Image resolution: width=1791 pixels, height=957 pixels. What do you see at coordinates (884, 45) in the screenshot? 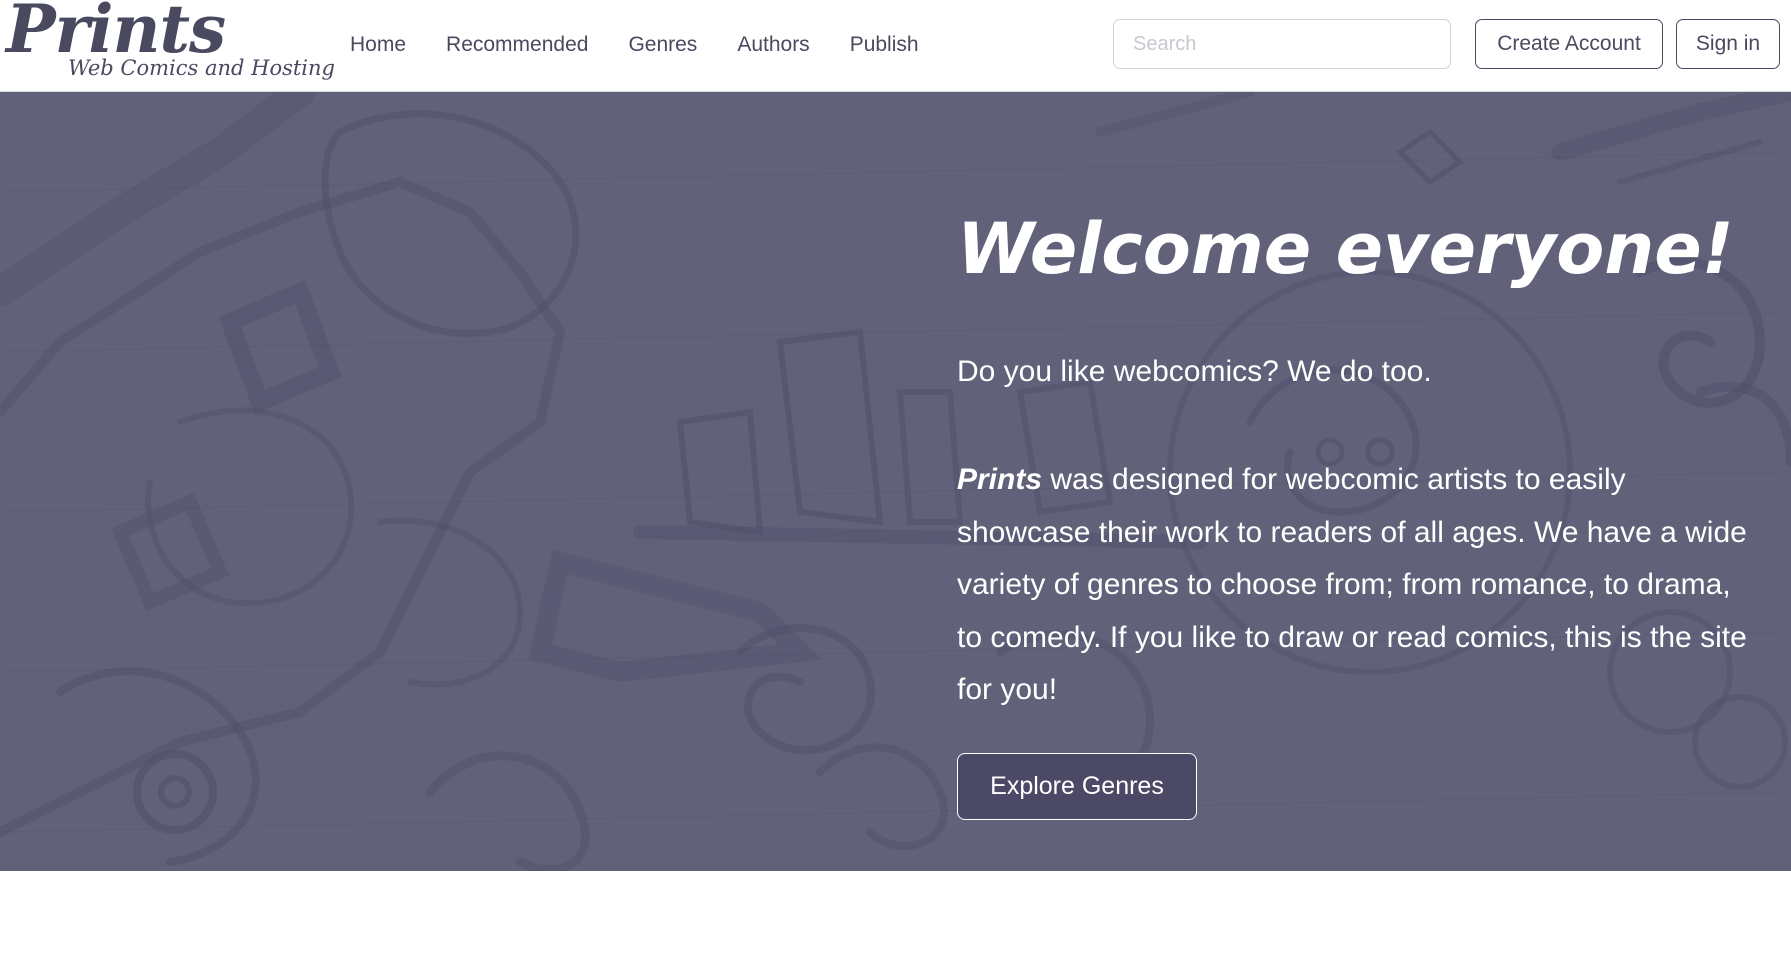
I see `nav-link-publish: Publish` at bounding box center [884, 45].